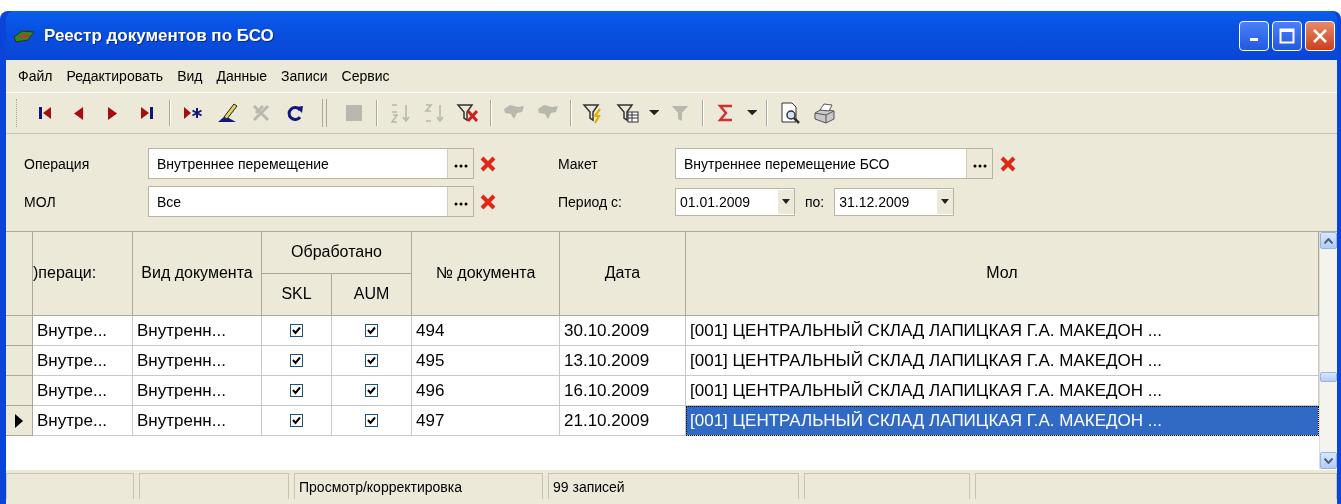 This screenshot has width=1341, height=504. Describe the element at coordinates (824, 113) in the screenshot. I see `printer-icon` at that location.